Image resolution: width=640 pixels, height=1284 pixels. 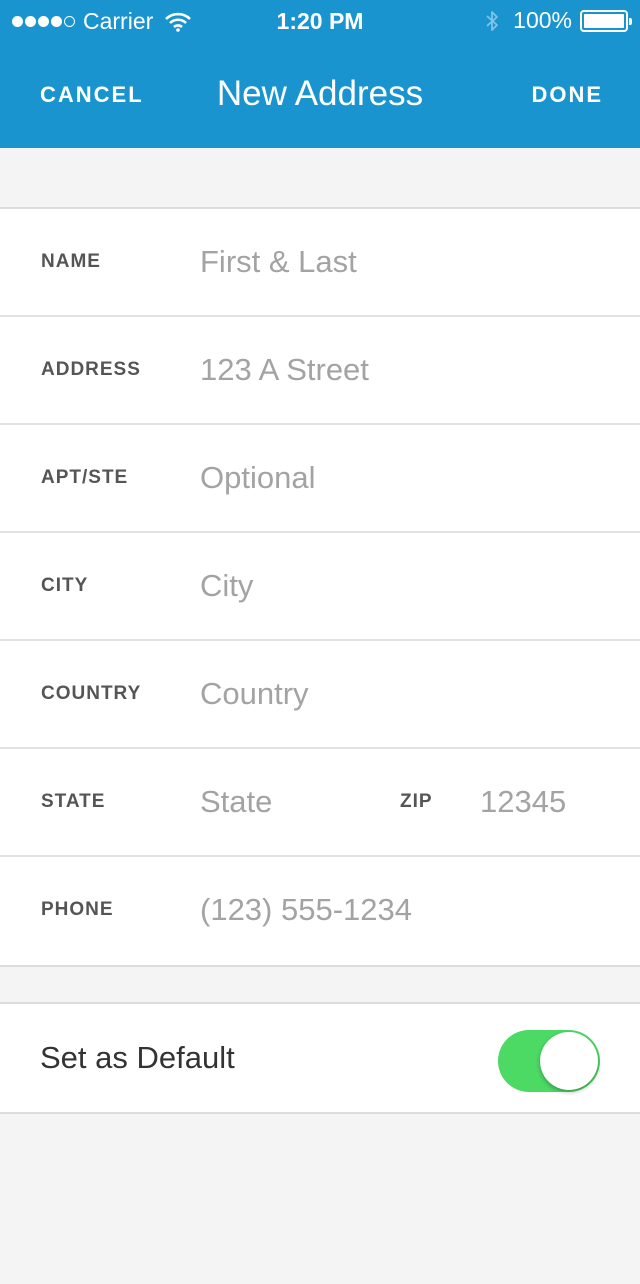 I want to click on set-default-row: Set as Default, so click(x=320, y=1058).